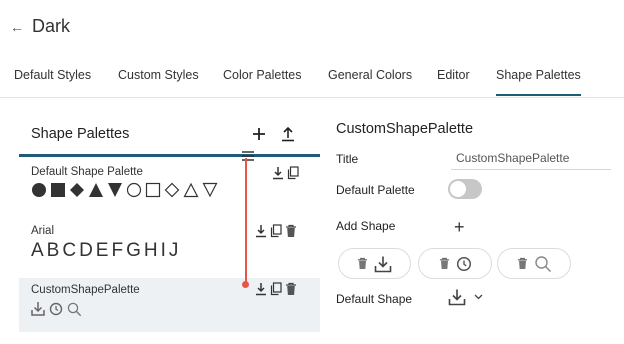 The image size is (624, 344). I want to click on page-title: Dark, so click(51, 26).